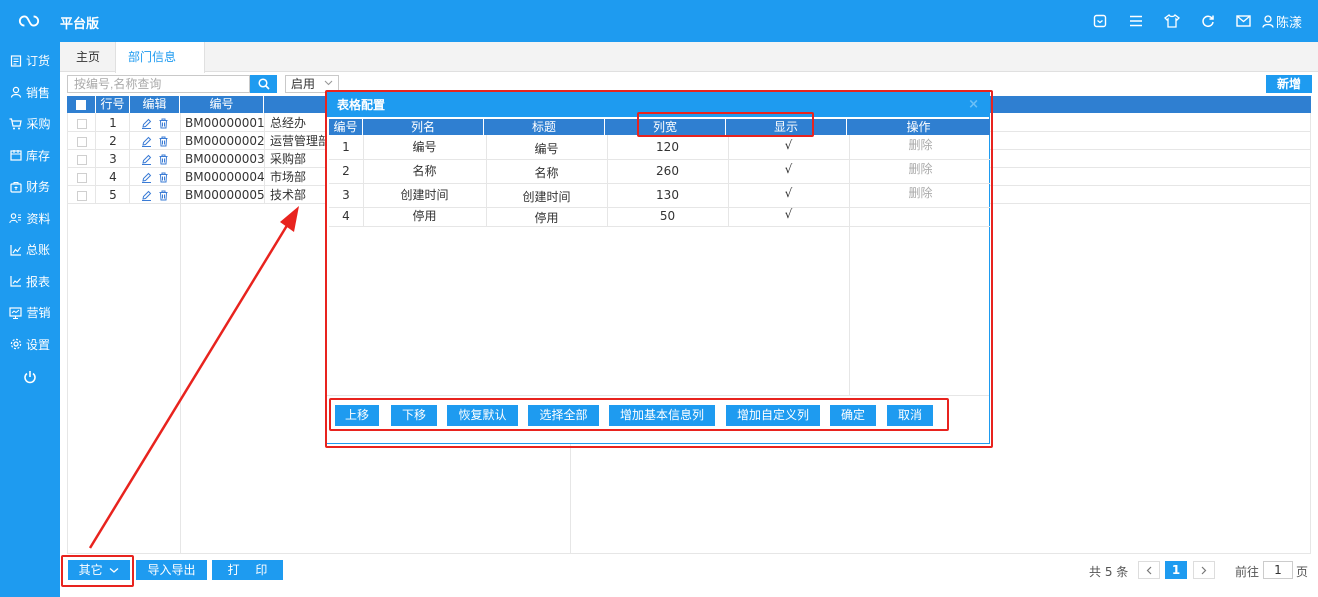 The height and width of the screenshot is (597, 1318). I want to click on sidebar-item-label: 订货, so click(37, 61).